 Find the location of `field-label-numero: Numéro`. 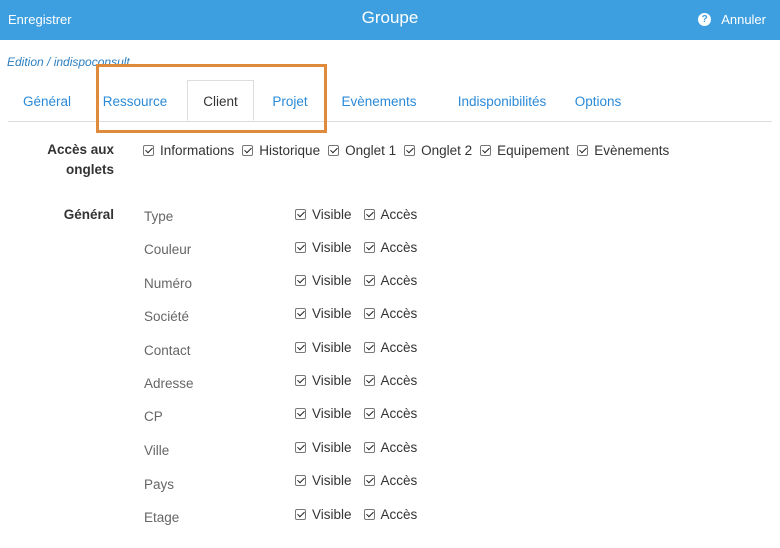

field-label-numero: Numéro is located at coordinates (168, 283).